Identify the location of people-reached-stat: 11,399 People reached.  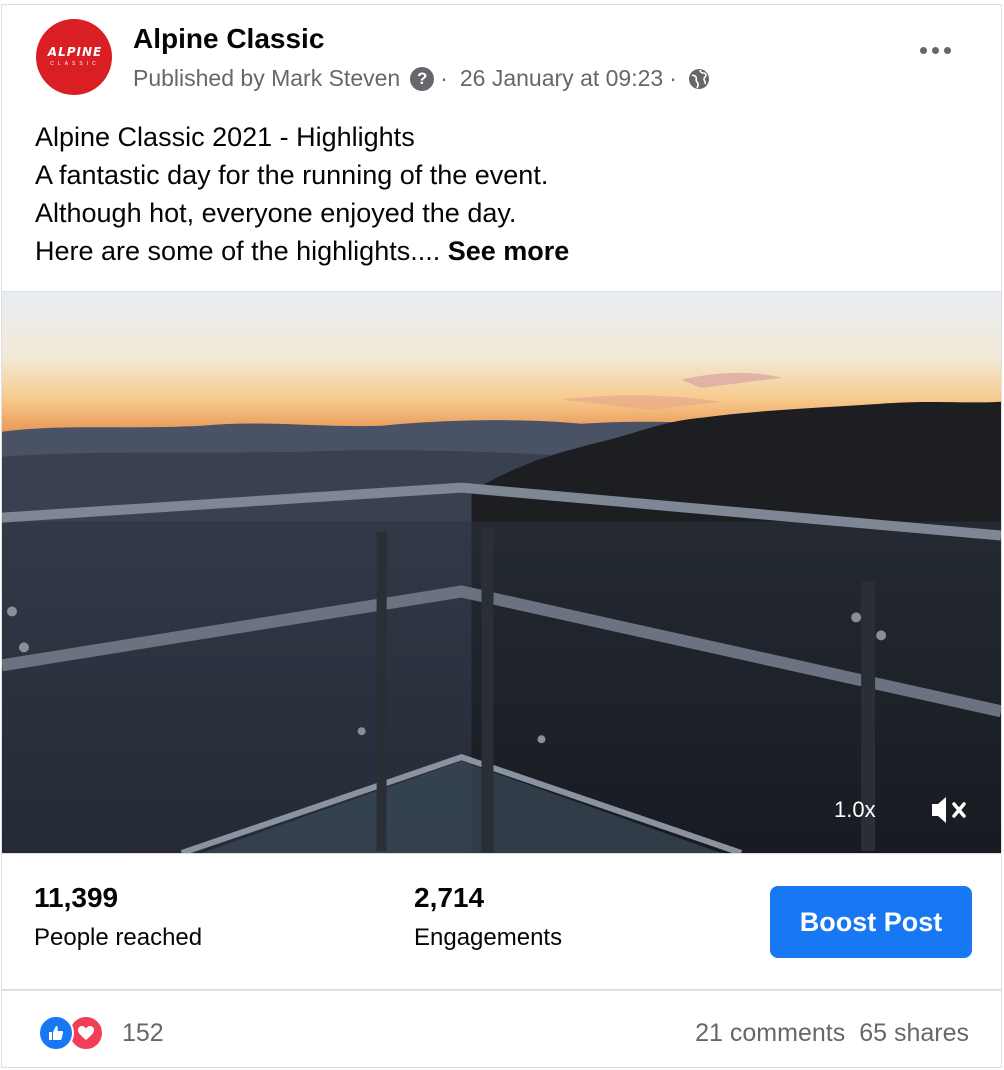
(118, 917).